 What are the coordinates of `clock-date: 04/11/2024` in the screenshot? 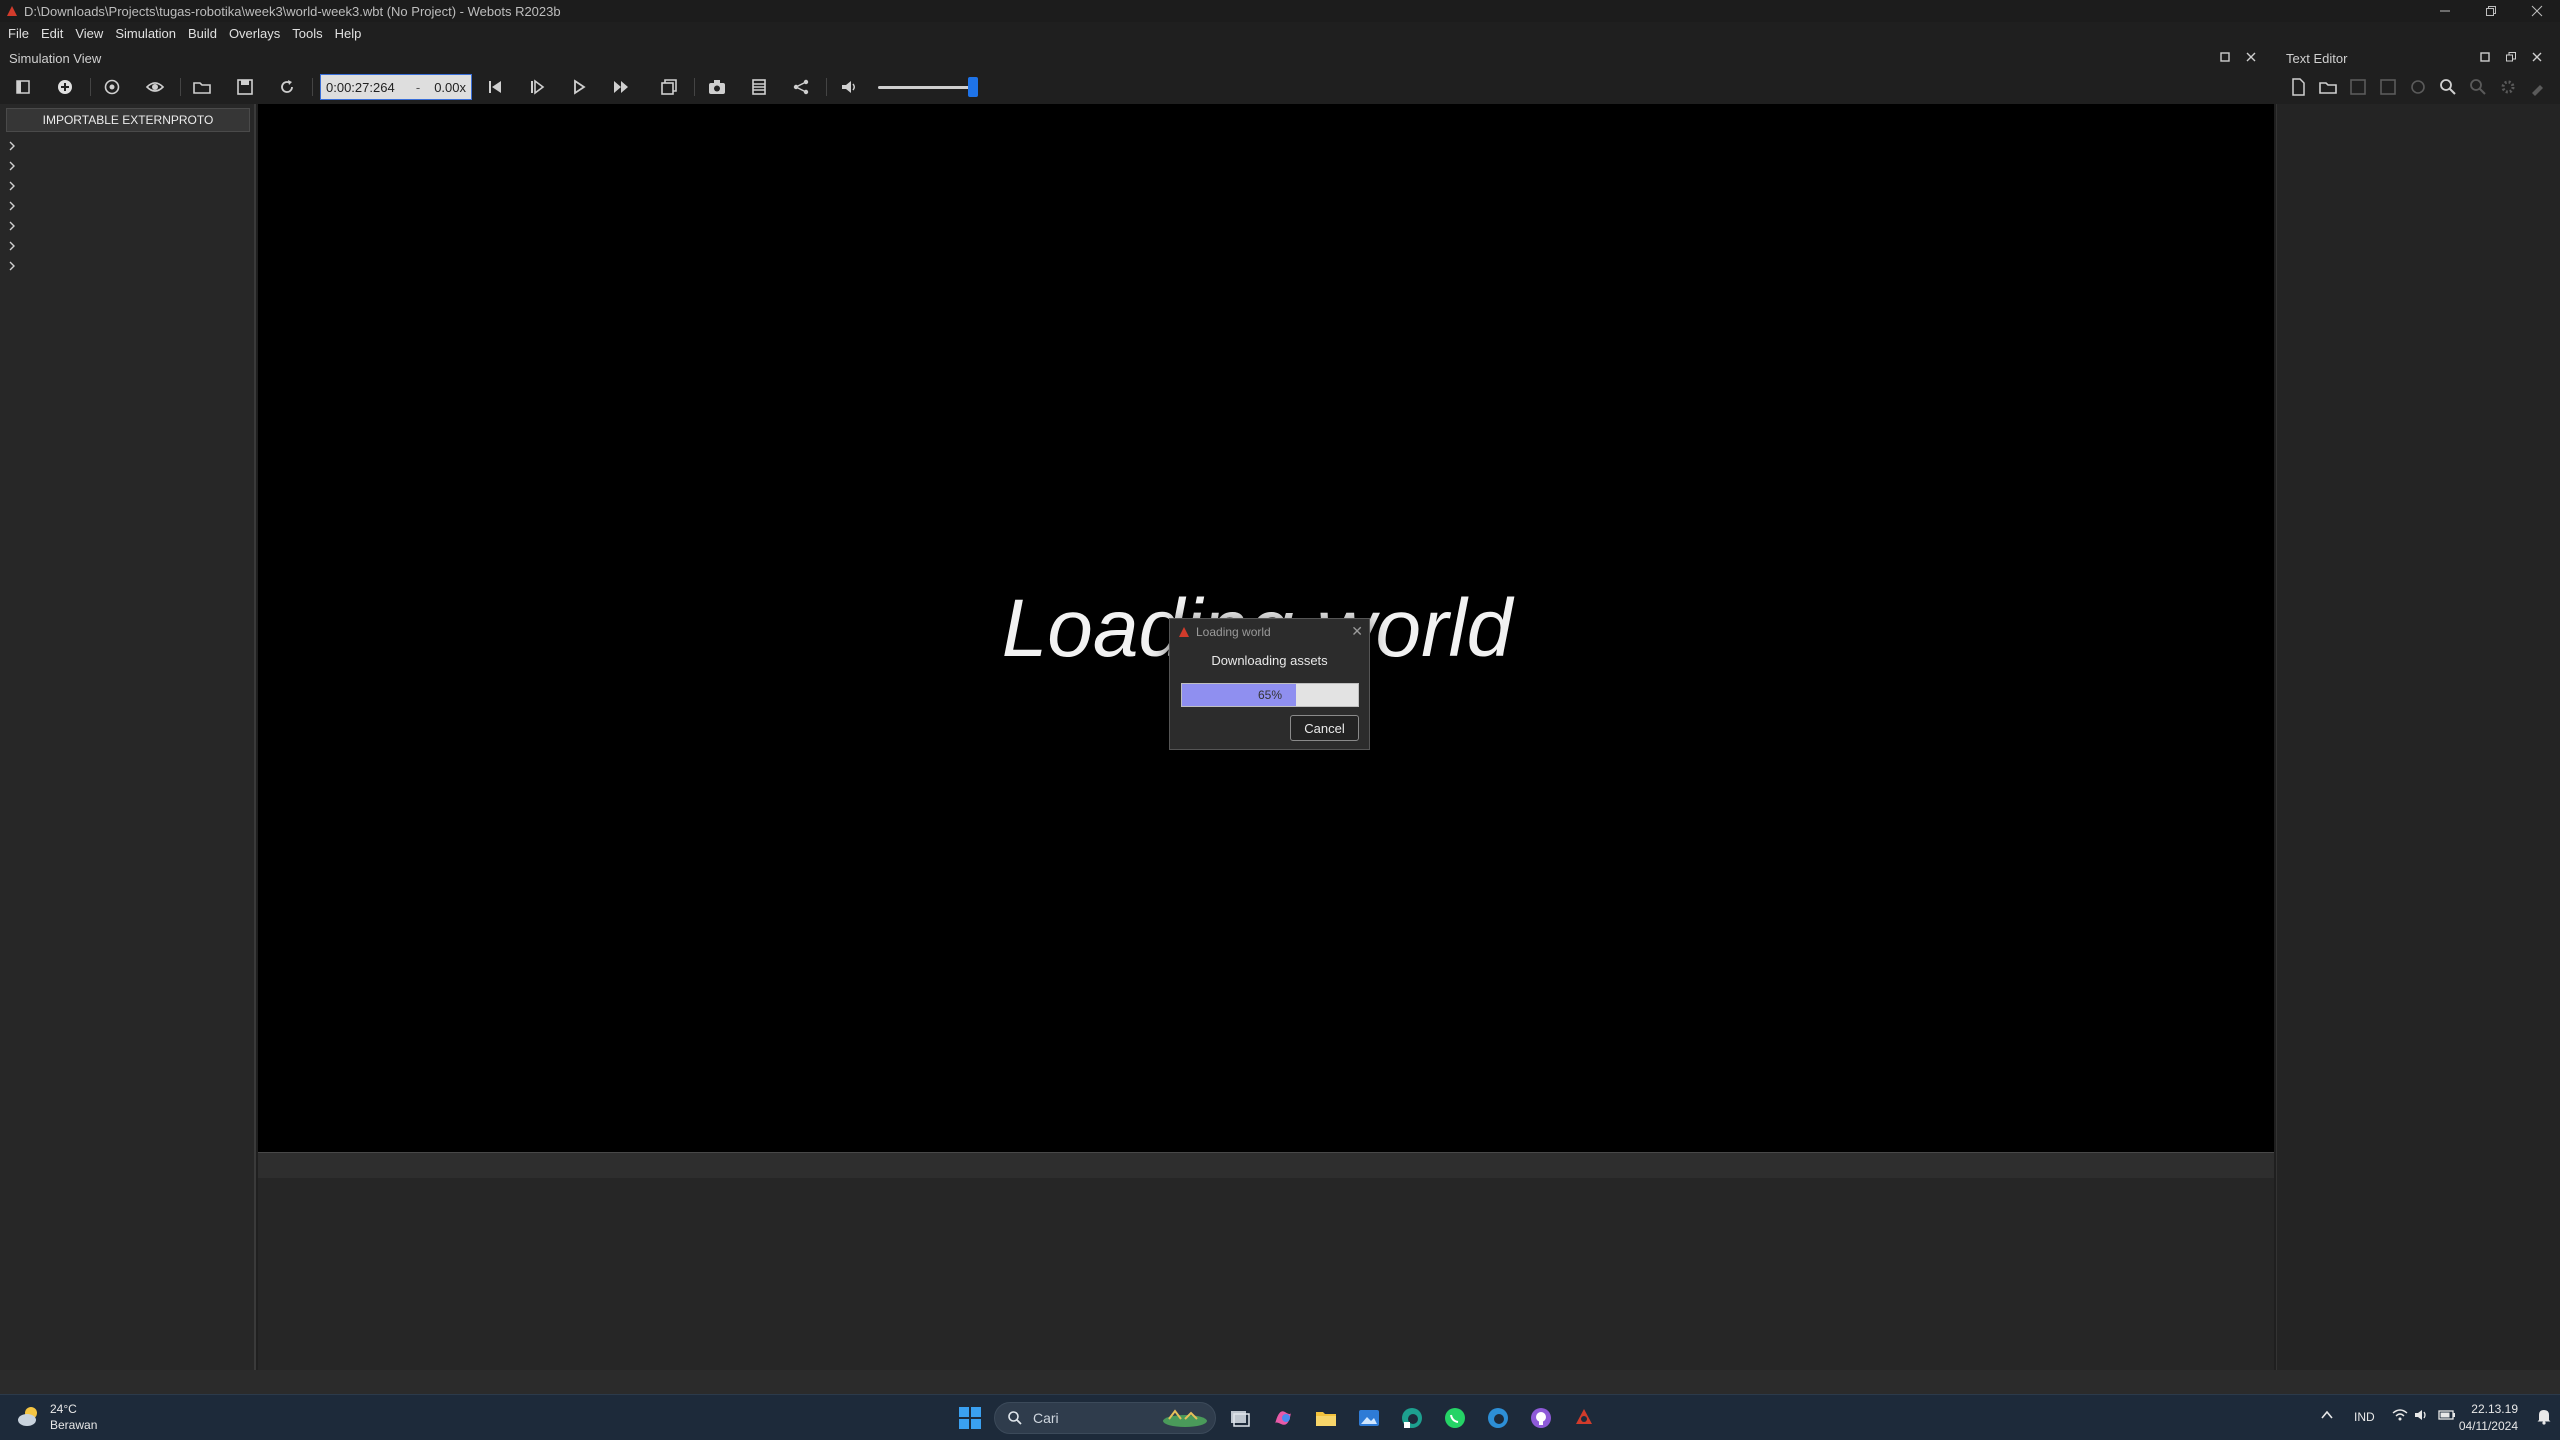 It's located at (2488, 1426).